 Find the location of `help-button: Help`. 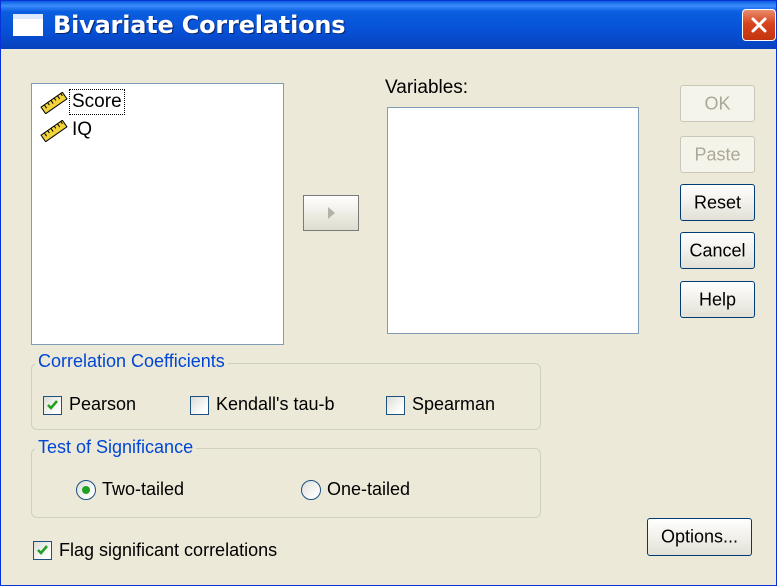

help-button: Help is located at coordinates (717, 299).